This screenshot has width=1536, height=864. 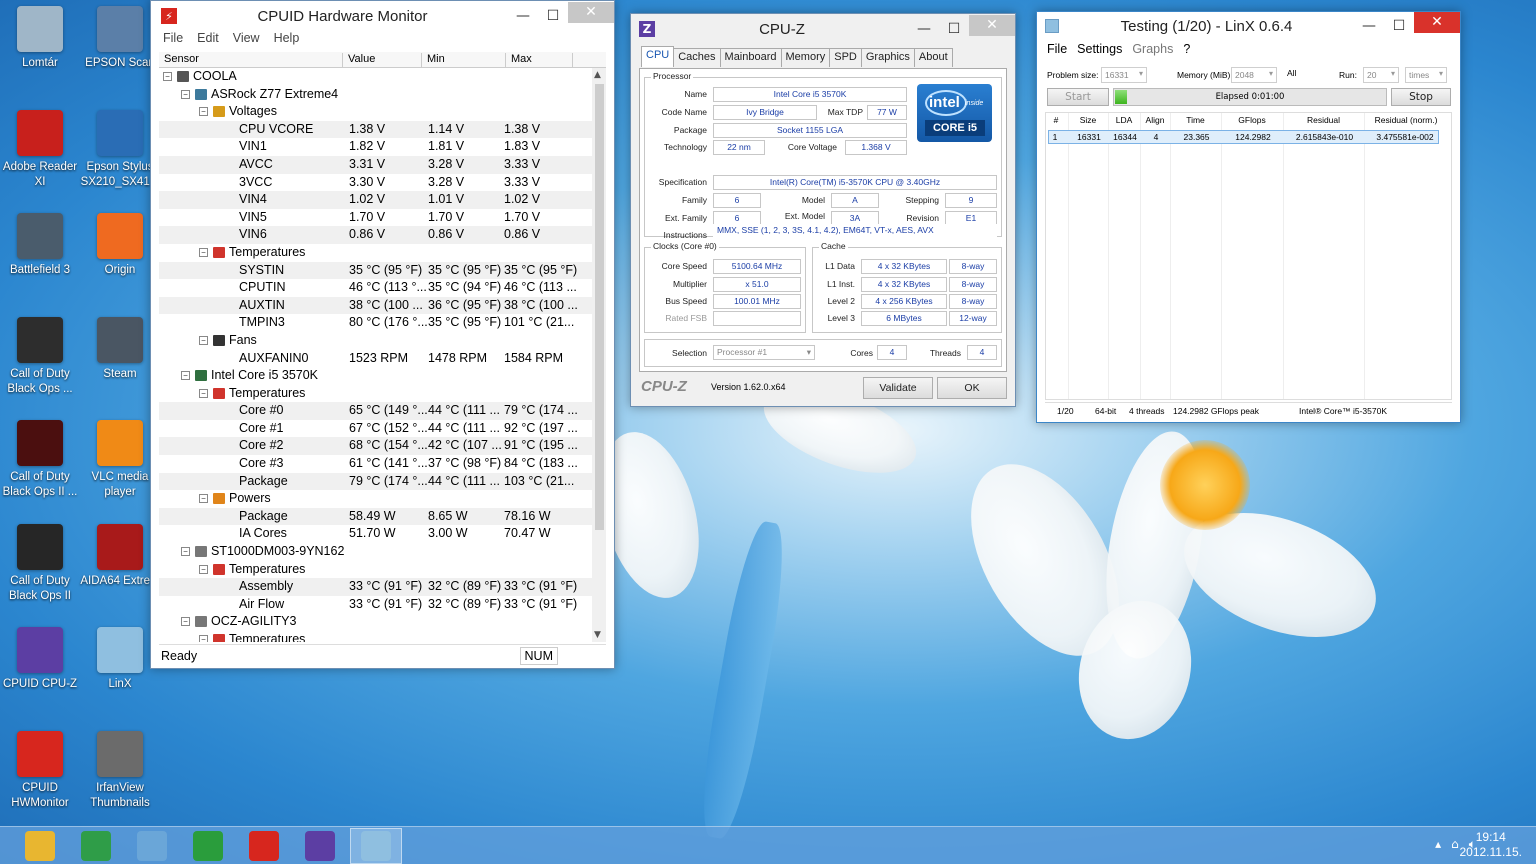 I want to click on clock: 19:14 2012.11.15., so click(x=1490, y=845).